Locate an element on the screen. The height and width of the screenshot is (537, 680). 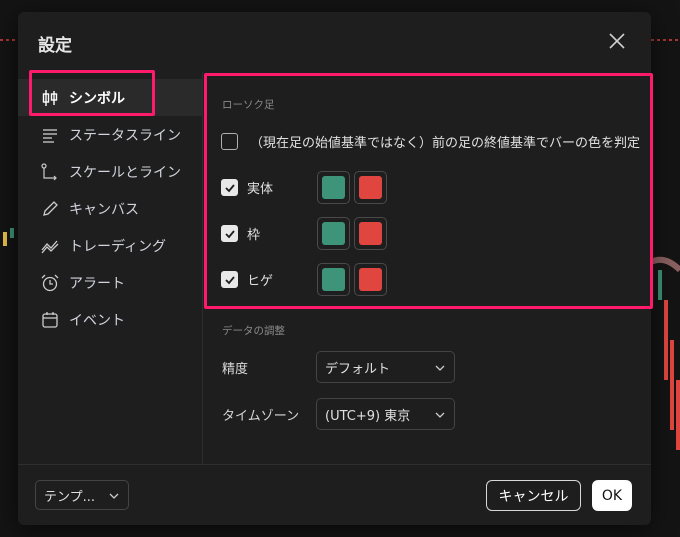
sidebar-item-trading: トレーディング is located at coordinates (110, 245).